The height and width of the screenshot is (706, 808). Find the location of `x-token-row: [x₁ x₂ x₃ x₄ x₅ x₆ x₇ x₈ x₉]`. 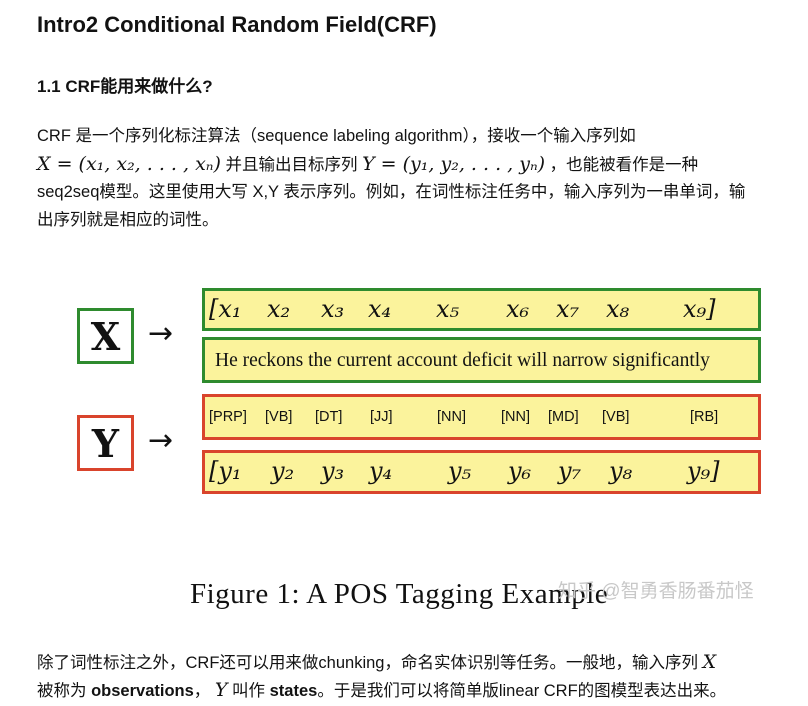

x-token-row: [x₁ x₂ x₃ x₄ x₅ x₆ x₇ x₈ x₉] is located at coordinates (481, 309).